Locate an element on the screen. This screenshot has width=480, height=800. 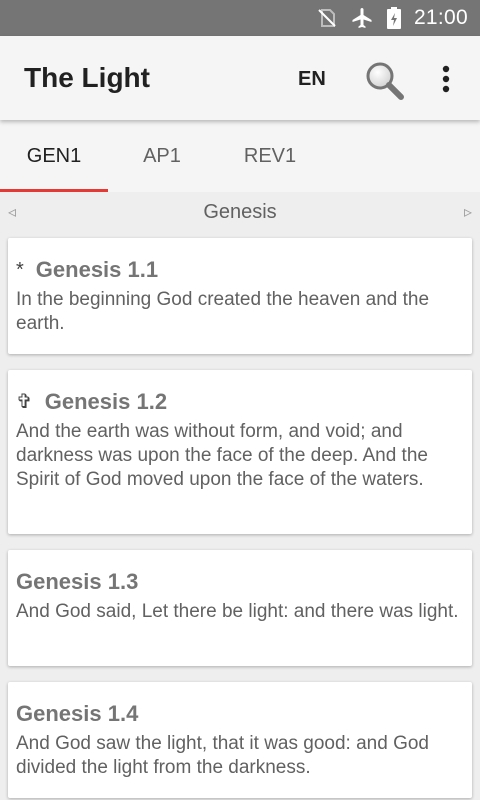
verse-header: ✞ Genesis 1.2 is located at coordinates (240, 402).